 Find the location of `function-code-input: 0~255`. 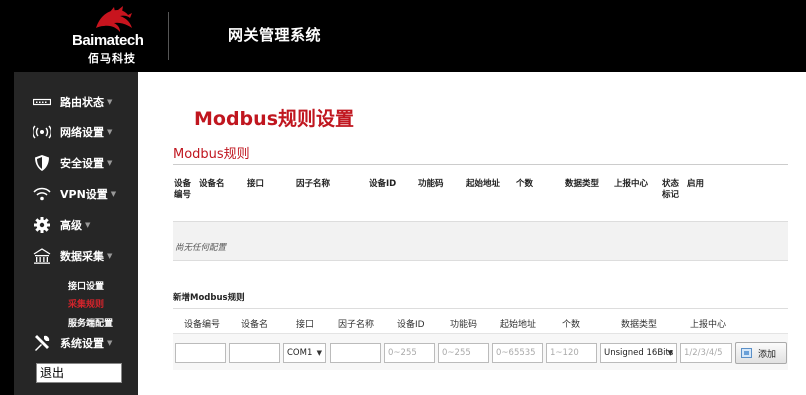

function-code-input: 0~255 is located at coordinates (463, 353).